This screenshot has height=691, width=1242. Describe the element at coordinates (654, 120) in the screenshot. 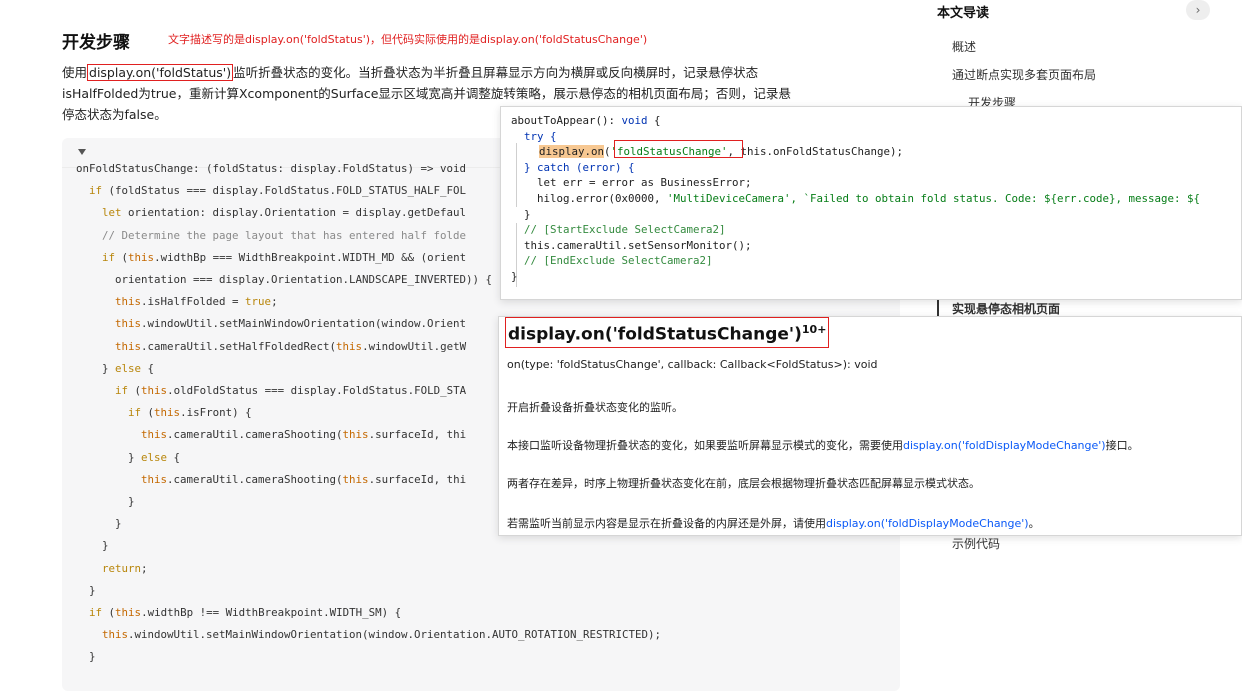

I see `code-text: {` at that location.